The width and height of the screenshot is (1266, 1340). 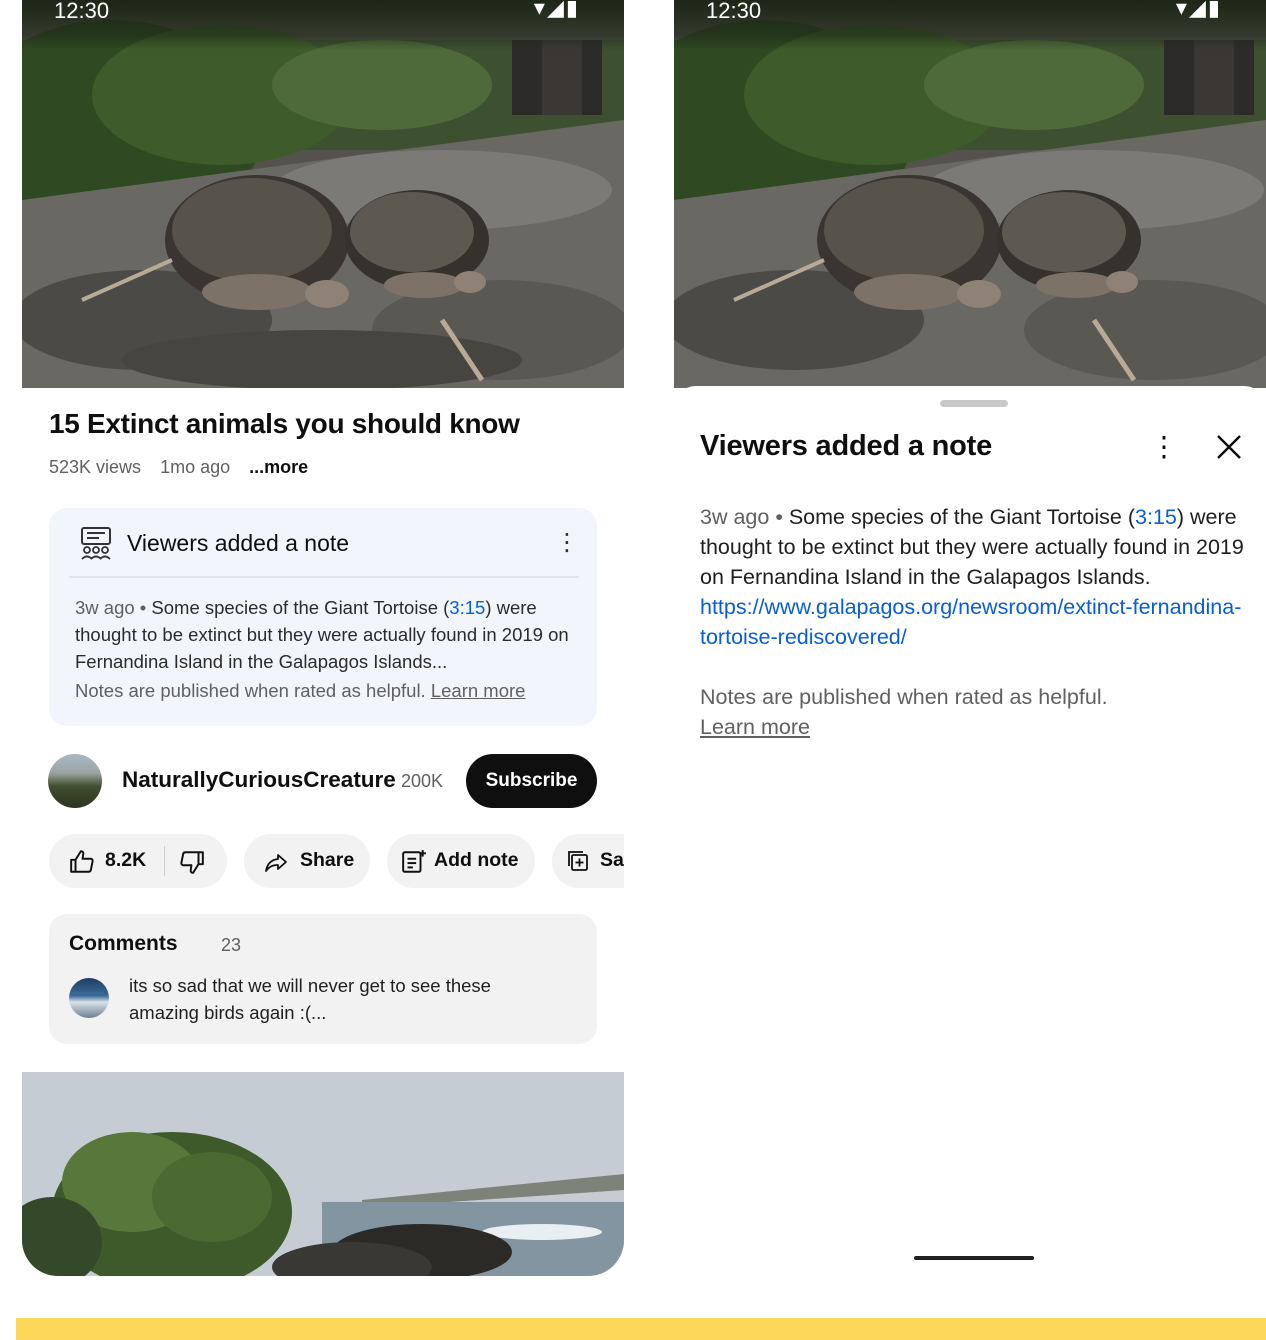 What do you see at coordinates (974, 403) in the screenshot?
I see `drag-handle` at bounding box center [974, 403].